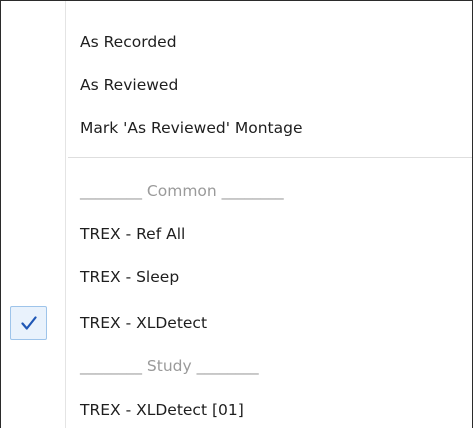  I want to click on menu-item-trex-xldetect-01: TREX - XLDetect [01], so click(236, 410).